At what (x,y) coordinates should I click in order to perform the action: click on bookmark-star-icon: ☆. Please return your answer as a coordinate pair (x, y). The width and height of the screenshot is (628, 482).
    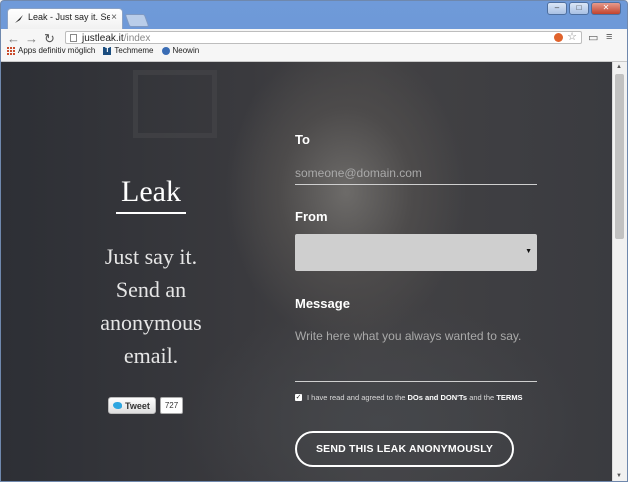
    Looking at the image, I should click on (572, 37).